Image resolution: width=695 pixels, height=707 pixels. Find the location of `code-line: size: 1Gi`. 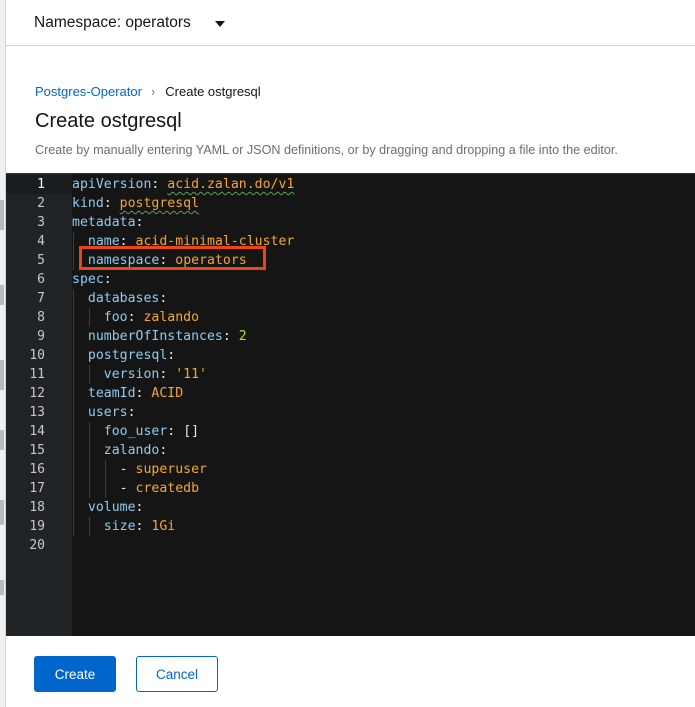

code-line: size: 1Gi is located at coordinates (123, 526).